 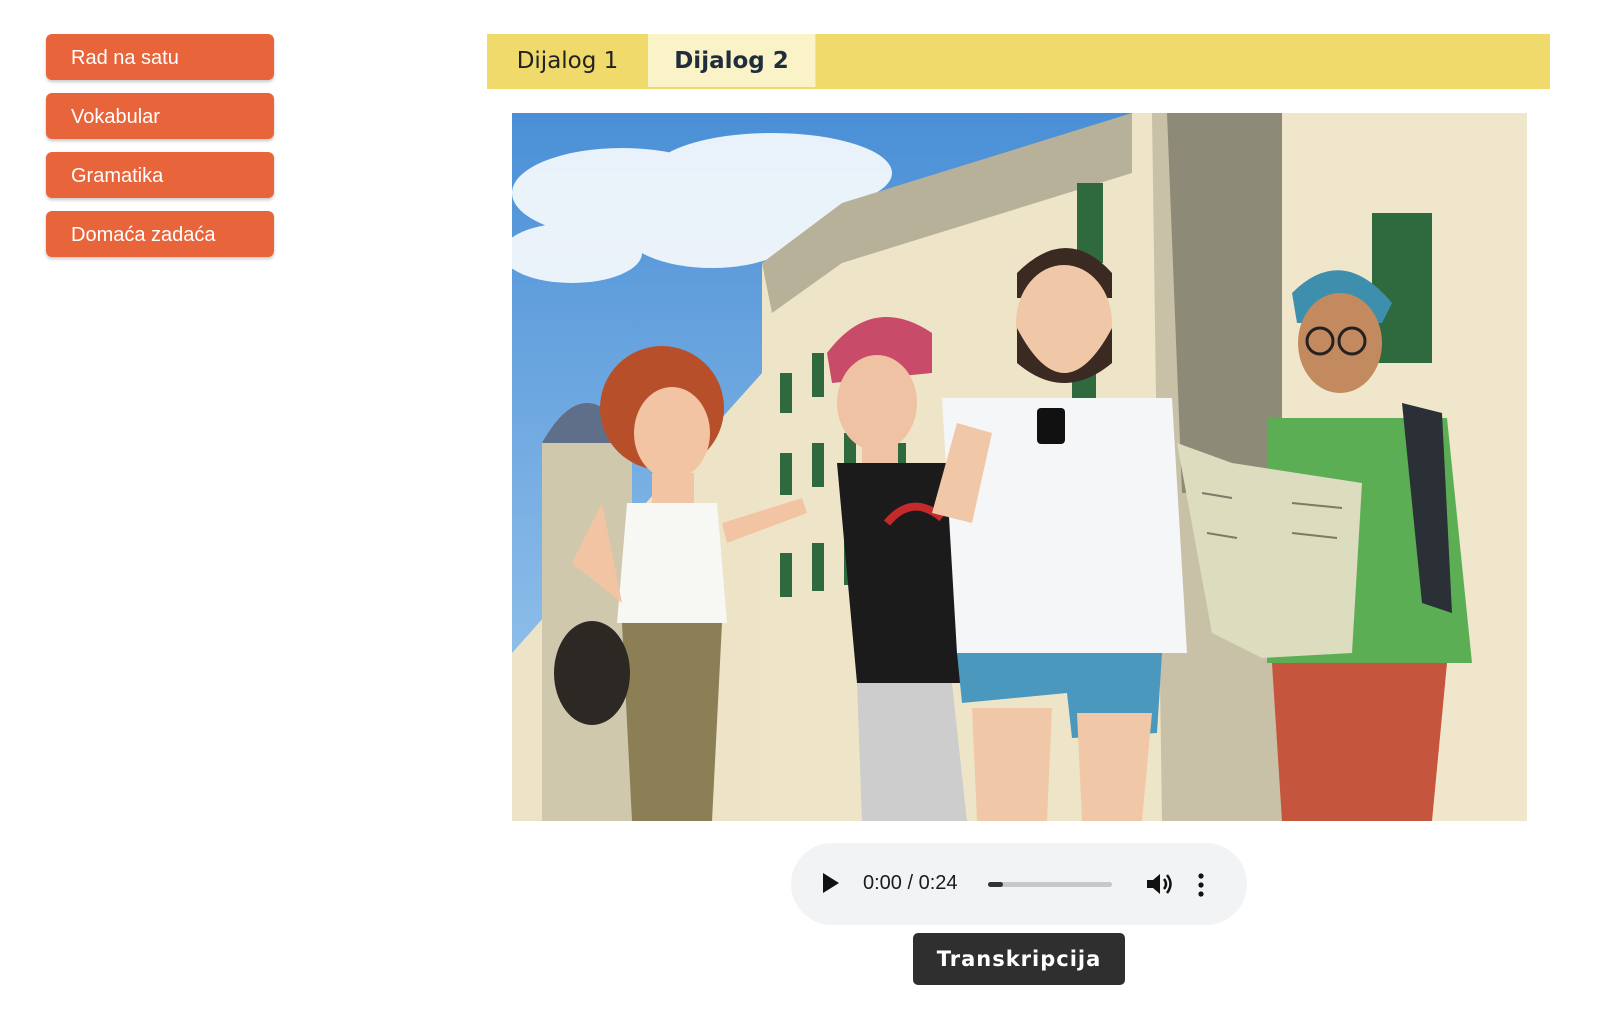 I want to click on tab-dijalog-1: Dijalog 1, so click(x=567, y=60).